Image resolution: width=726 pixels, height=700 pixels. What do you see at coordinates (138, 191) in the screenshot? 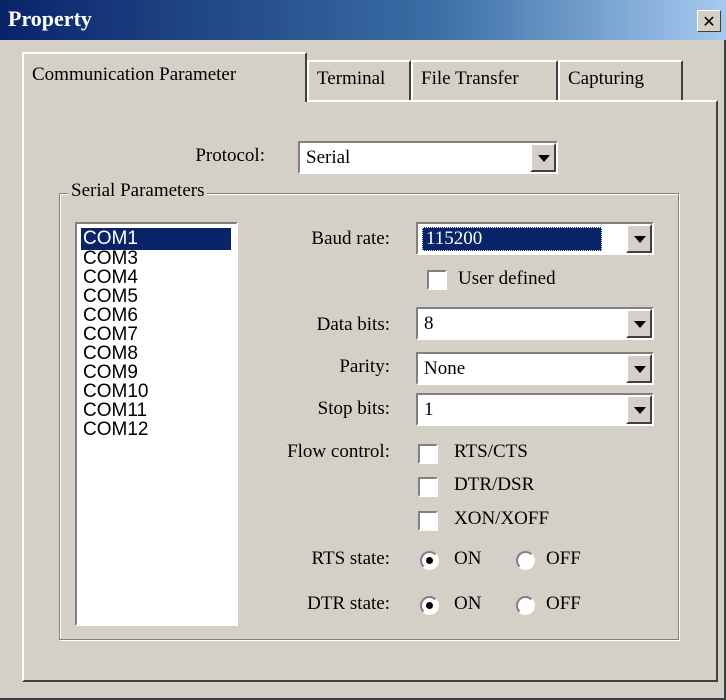
I see `serial-parameters-caption: Serial Parameters` at bounding box center [138, 191].